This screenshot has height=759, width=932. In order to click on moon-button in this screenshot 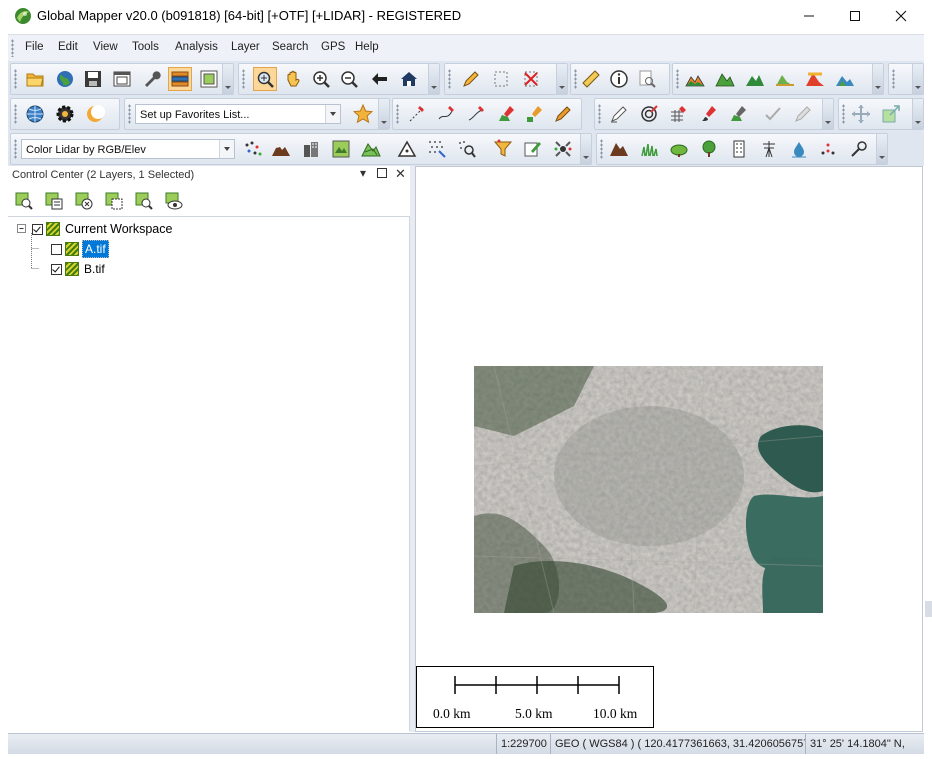, I will do `click(95, 114)`.